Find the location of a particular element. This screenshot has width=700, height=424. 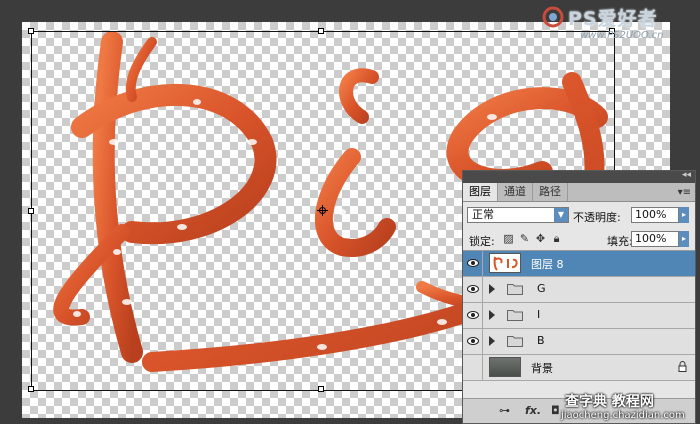

credit-overlay: 查字典 教程网 is located at coordinates (609, 402).